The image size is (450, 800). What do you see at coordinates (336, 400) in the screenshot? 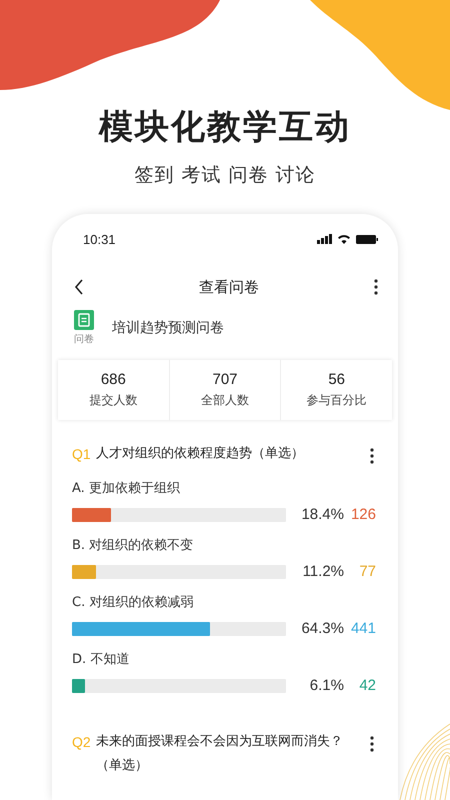
I see `stat-label: 参与百分比` at bounding box center [336, 400].